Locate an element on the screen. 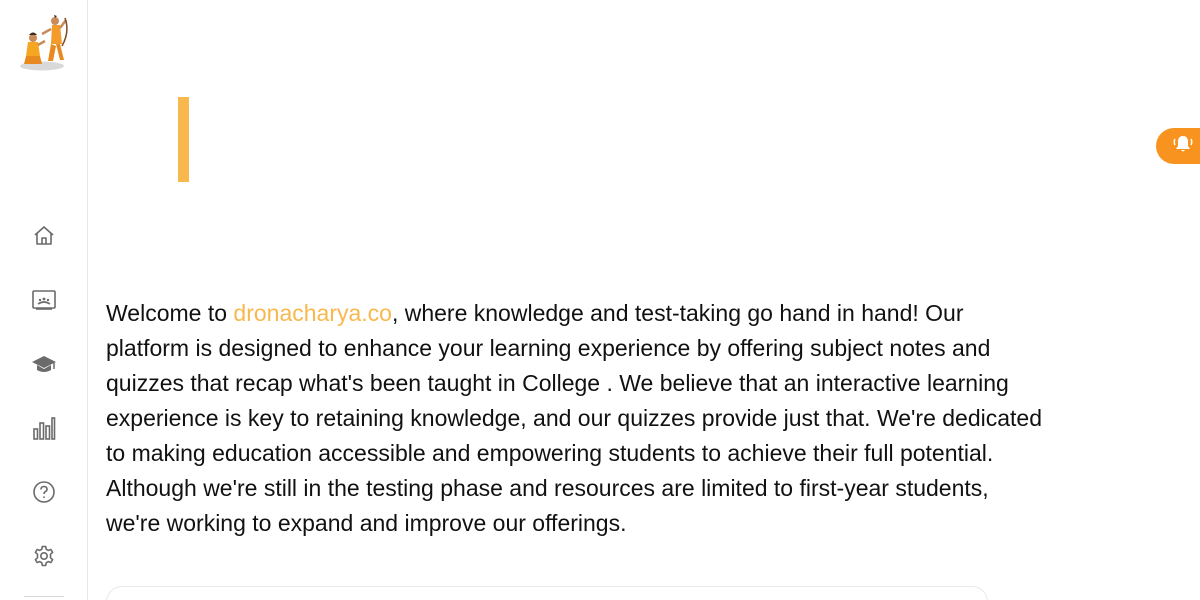 The image size is (1200, 600). content-card is located at coordinates (547, 593).